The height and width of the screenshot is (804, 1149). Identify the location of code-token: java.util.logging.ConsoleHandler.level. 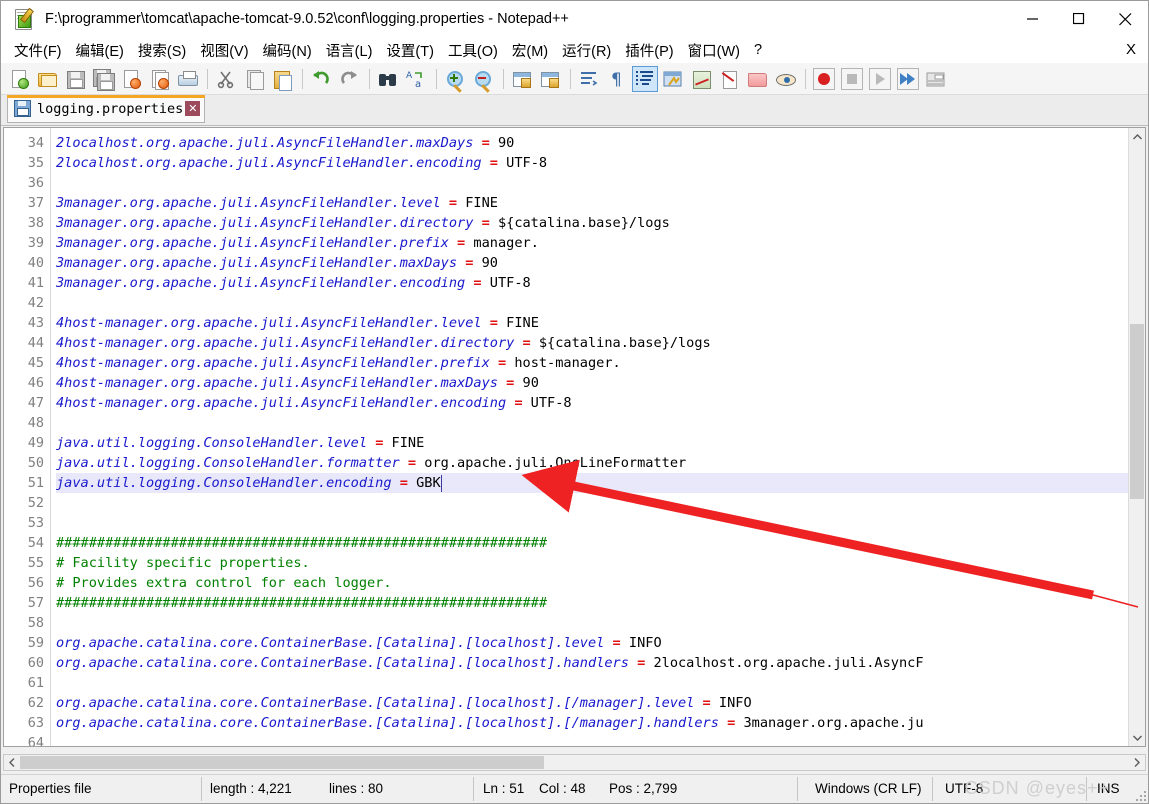
(216, 443).